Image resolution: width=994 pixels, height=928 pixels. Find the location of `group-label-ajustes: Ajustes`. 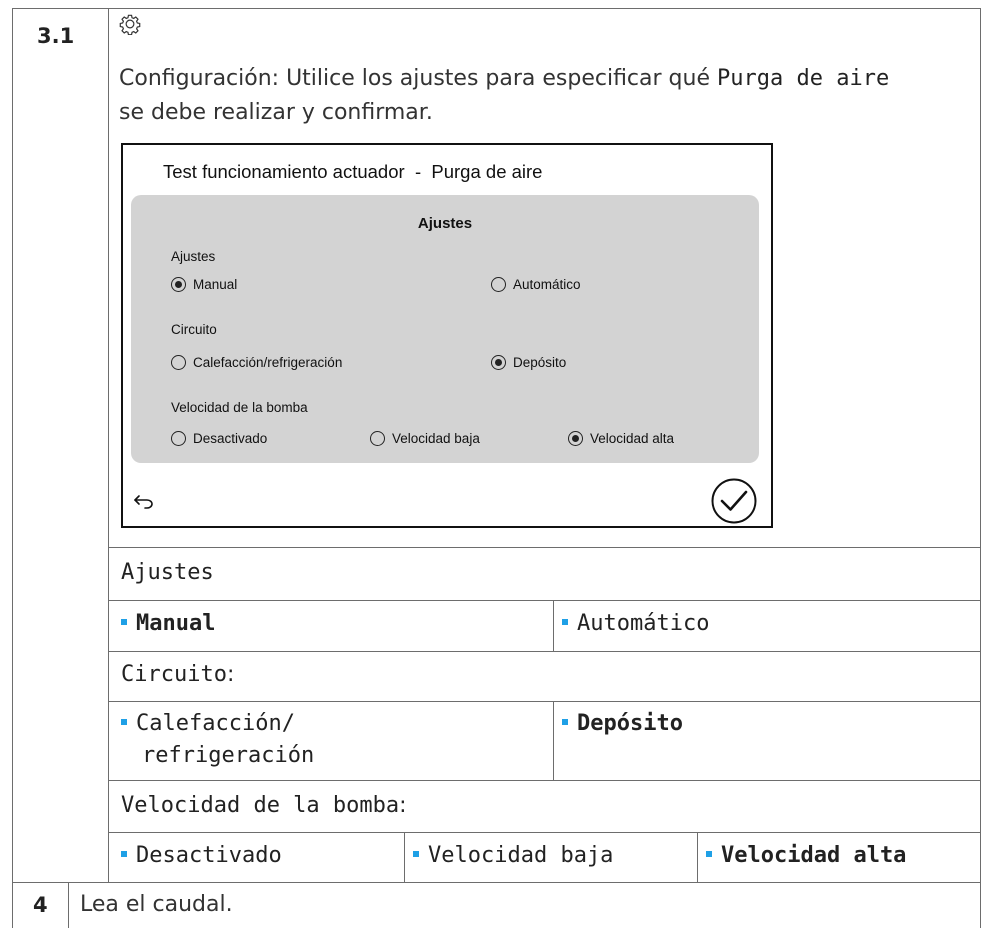

group-label-ajustes: Ajustes is located at coordinates (193, 256).